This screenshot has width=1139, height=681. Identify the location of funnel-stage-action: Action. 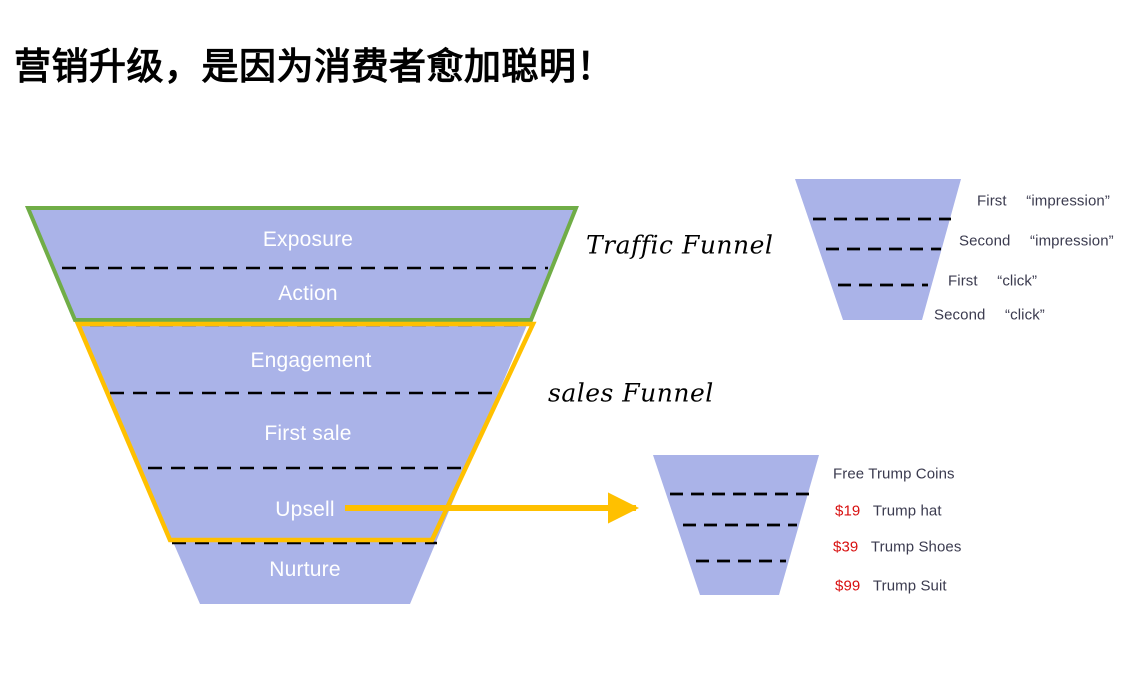
(308, 294).